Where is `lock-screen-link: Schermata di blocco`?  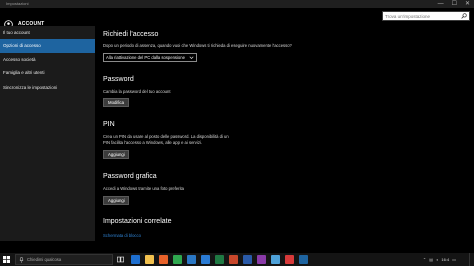
lock-screen-link: Schermata di blocco is located at coordinates (122, 236).